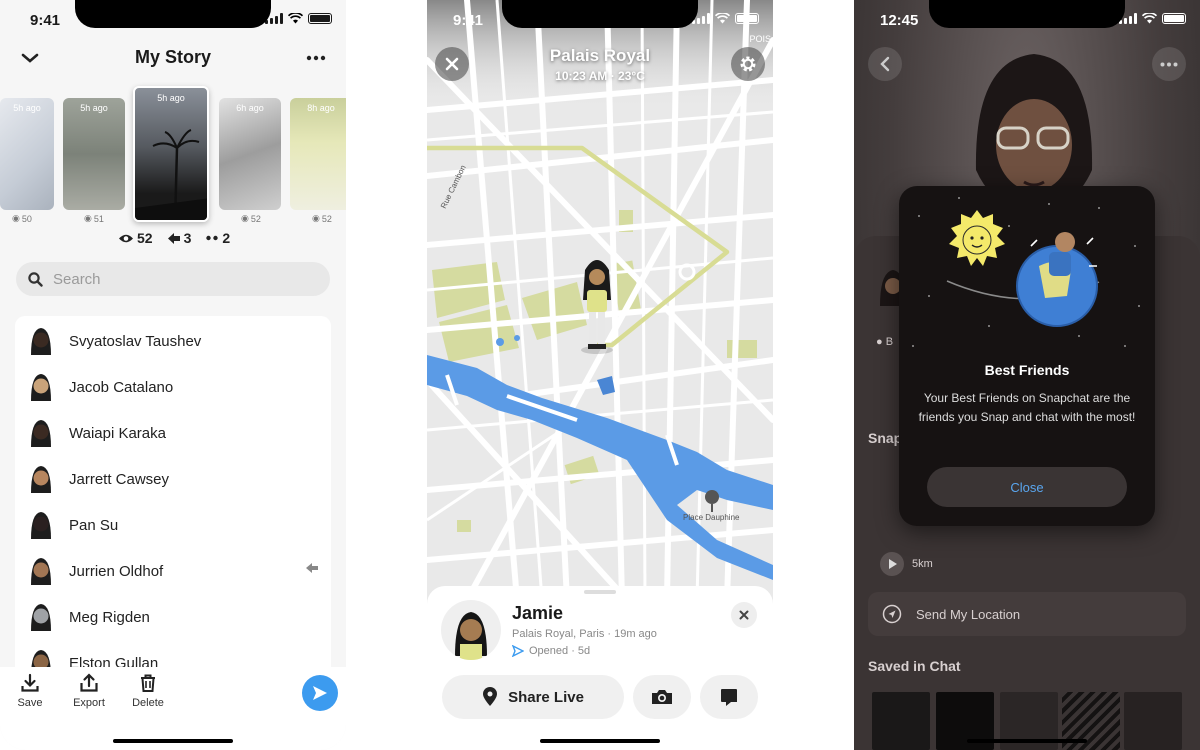 The height and width of the screenshot is (750, 1200). I want to click on replies-count: 2, so click(226, 238).